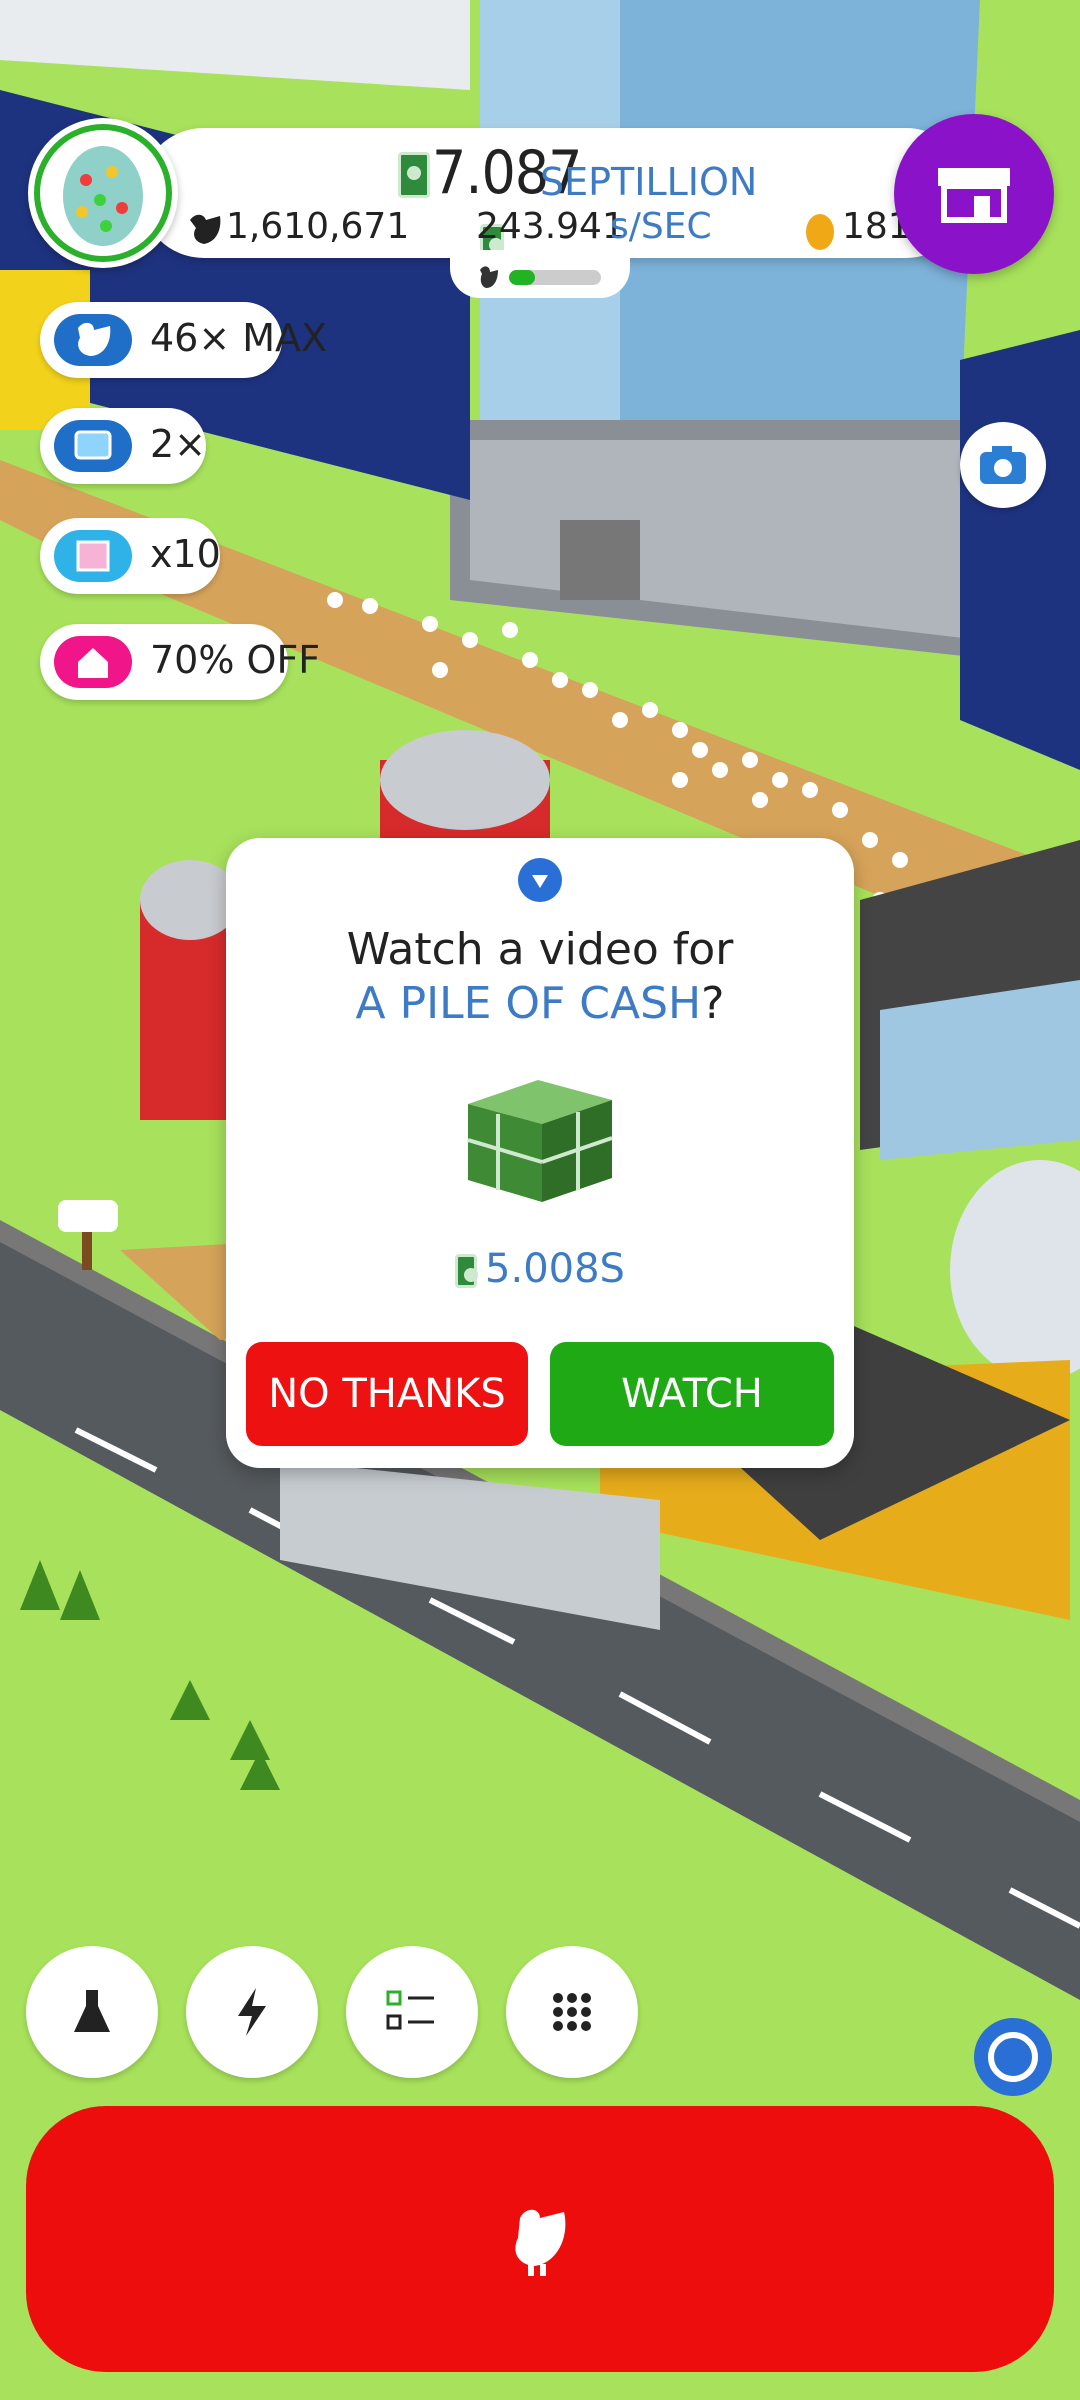  I want to click on boosts-button, so click(252, 2012).